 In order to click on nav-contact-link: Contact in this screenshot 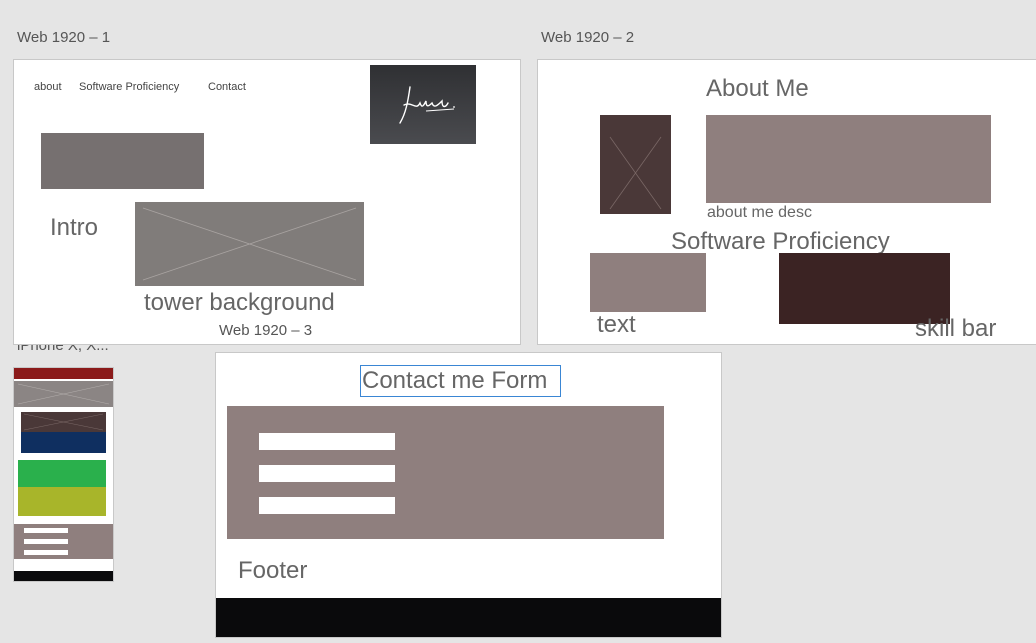, I will do `click(227, 87)`.